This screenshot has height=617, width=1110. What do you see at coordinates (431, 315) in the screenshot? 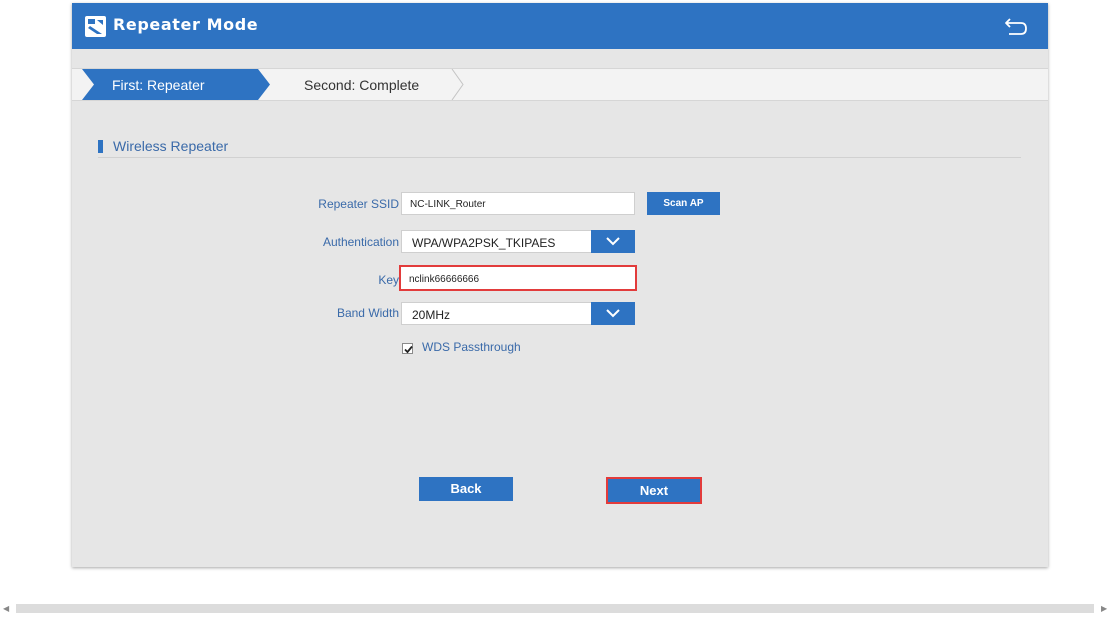
I see `band-width-value: 20MHz` at bounding box center [431, 315].